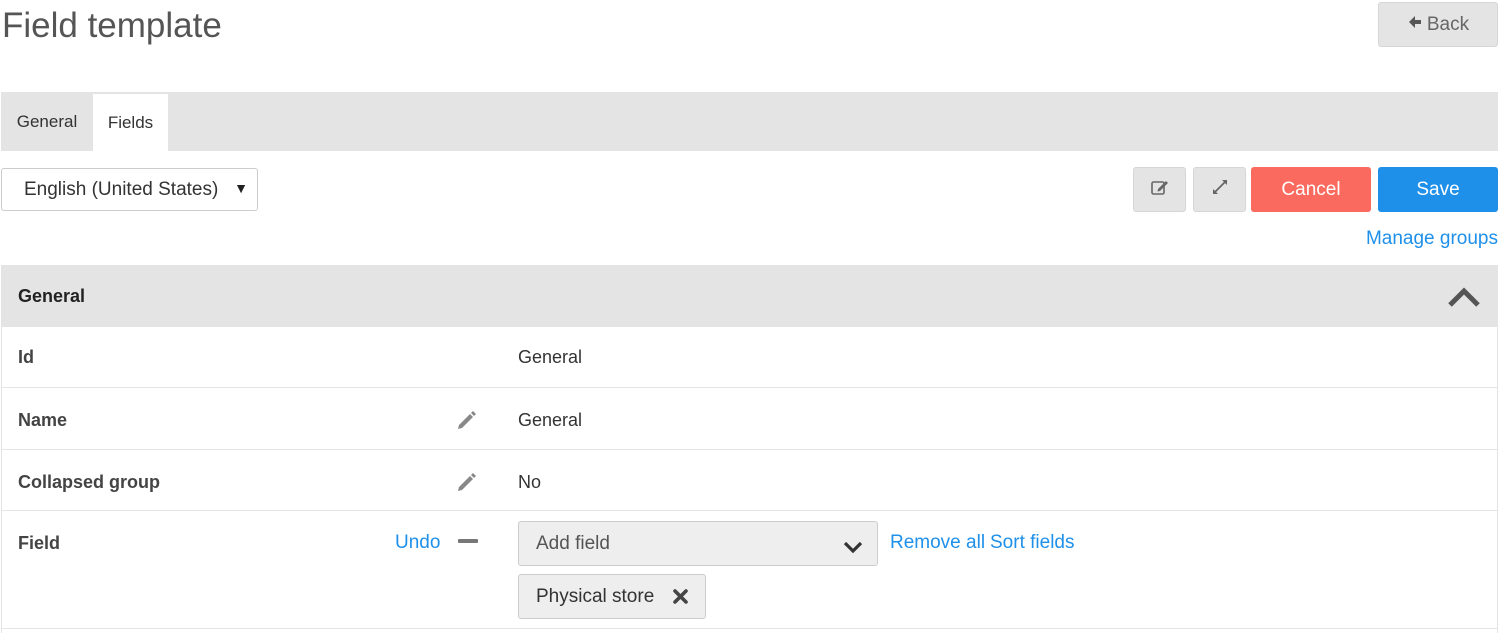  I want to click on manage-groups-link: Manage groups, so click(1432, 239).